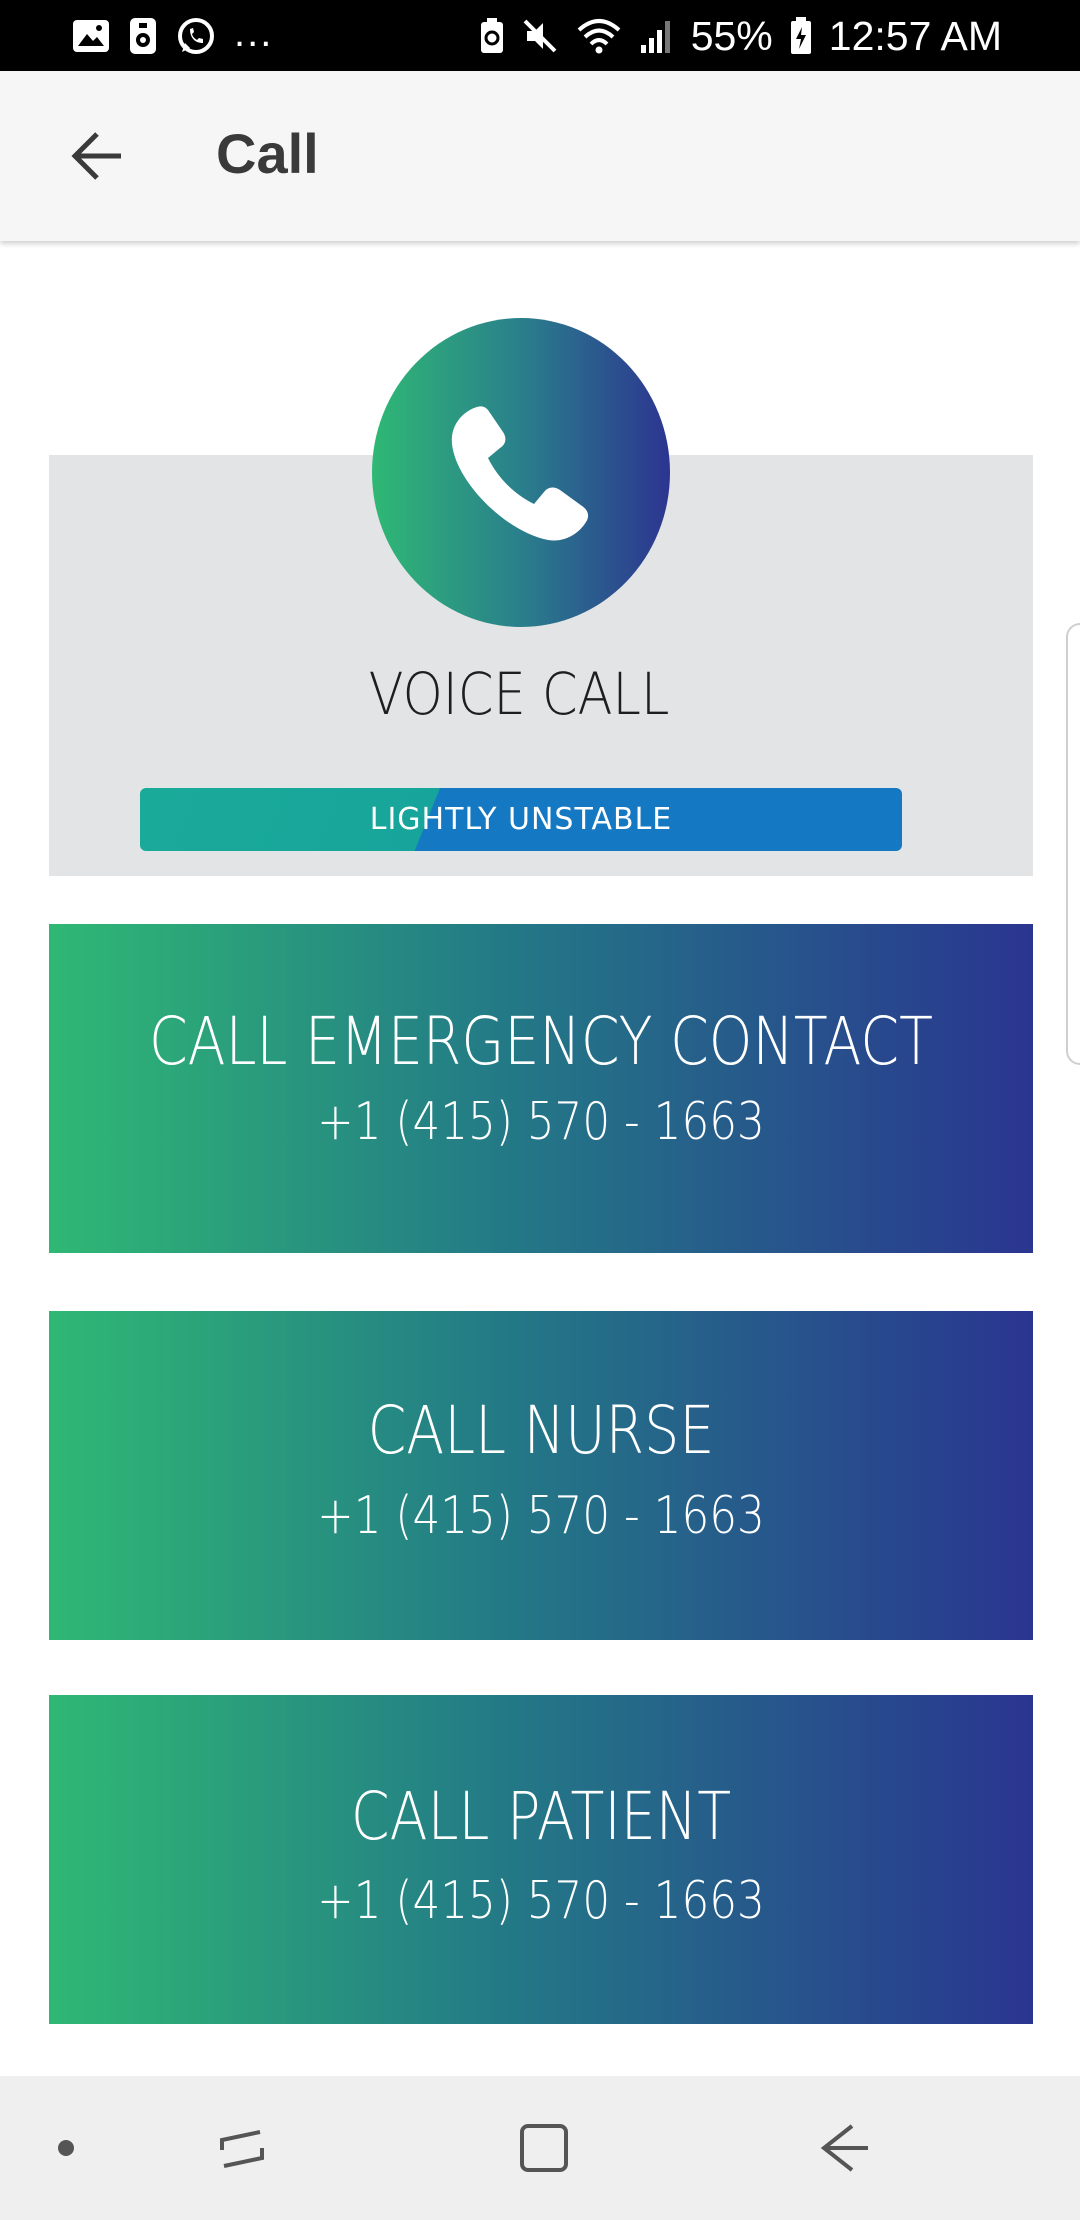 This screenshot has height=2220, width=1080. I want to click on voice-call-button, so click(521, 472).